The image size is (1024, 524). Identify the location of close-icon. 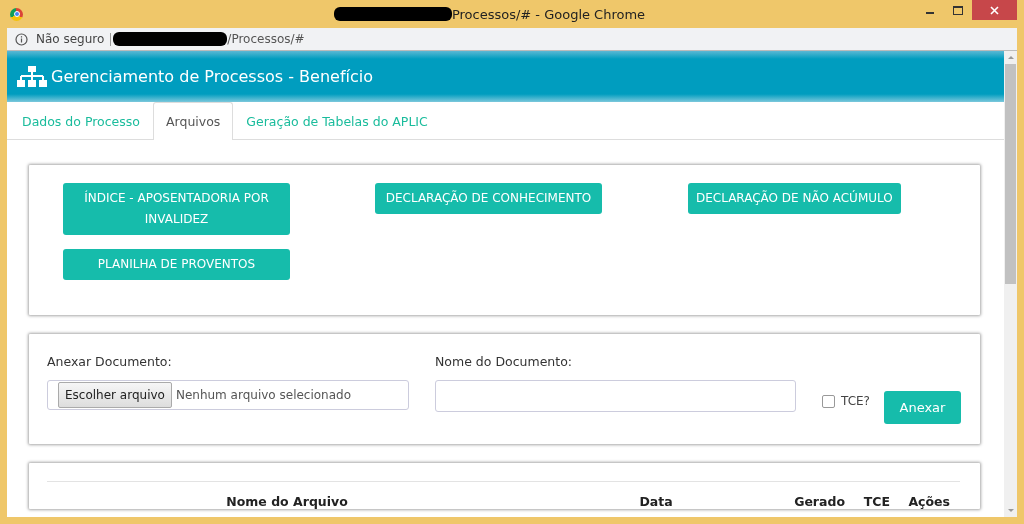
(994, 10).